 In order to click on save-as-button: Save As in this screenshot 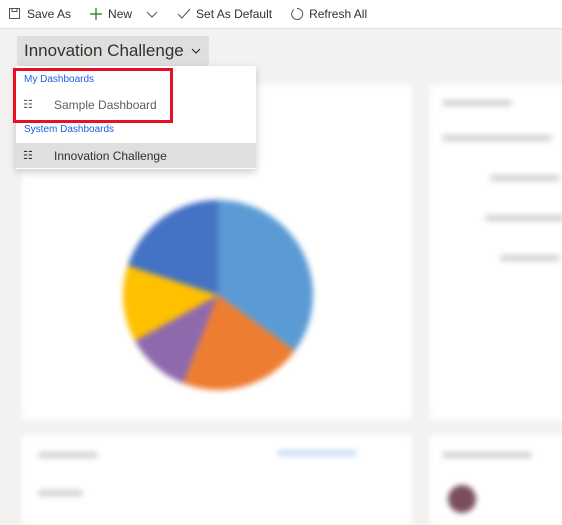, I will do `click(39, 14)`.